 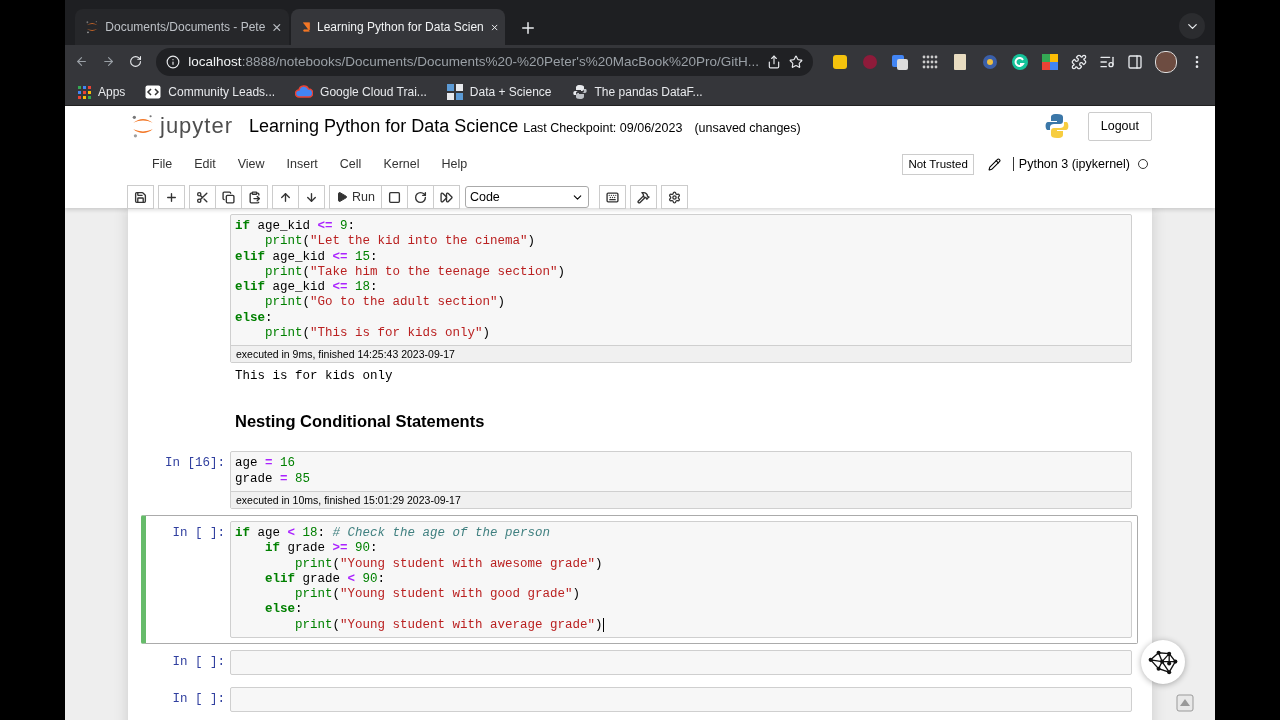 I want to click on code-editor: age = 16 grade = 85 executed in 10ms, finished 15:01:29 2023-09-17, so click(x=681, y=480).